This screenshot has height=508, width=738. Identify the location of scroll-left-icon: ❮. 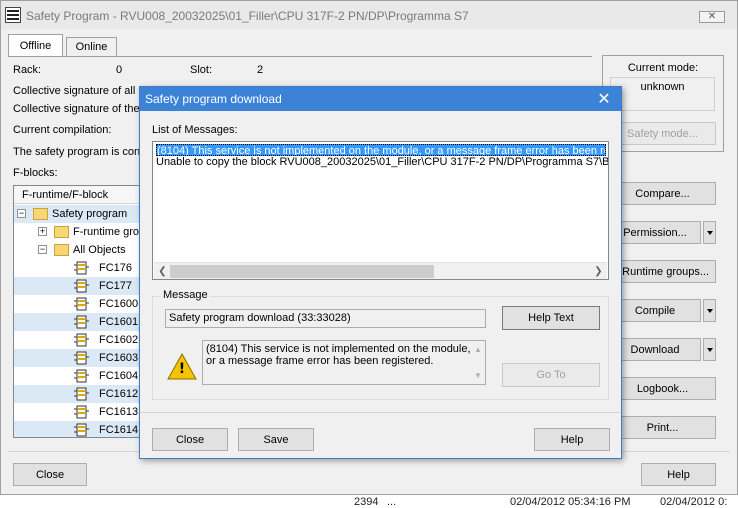
(162, 271).